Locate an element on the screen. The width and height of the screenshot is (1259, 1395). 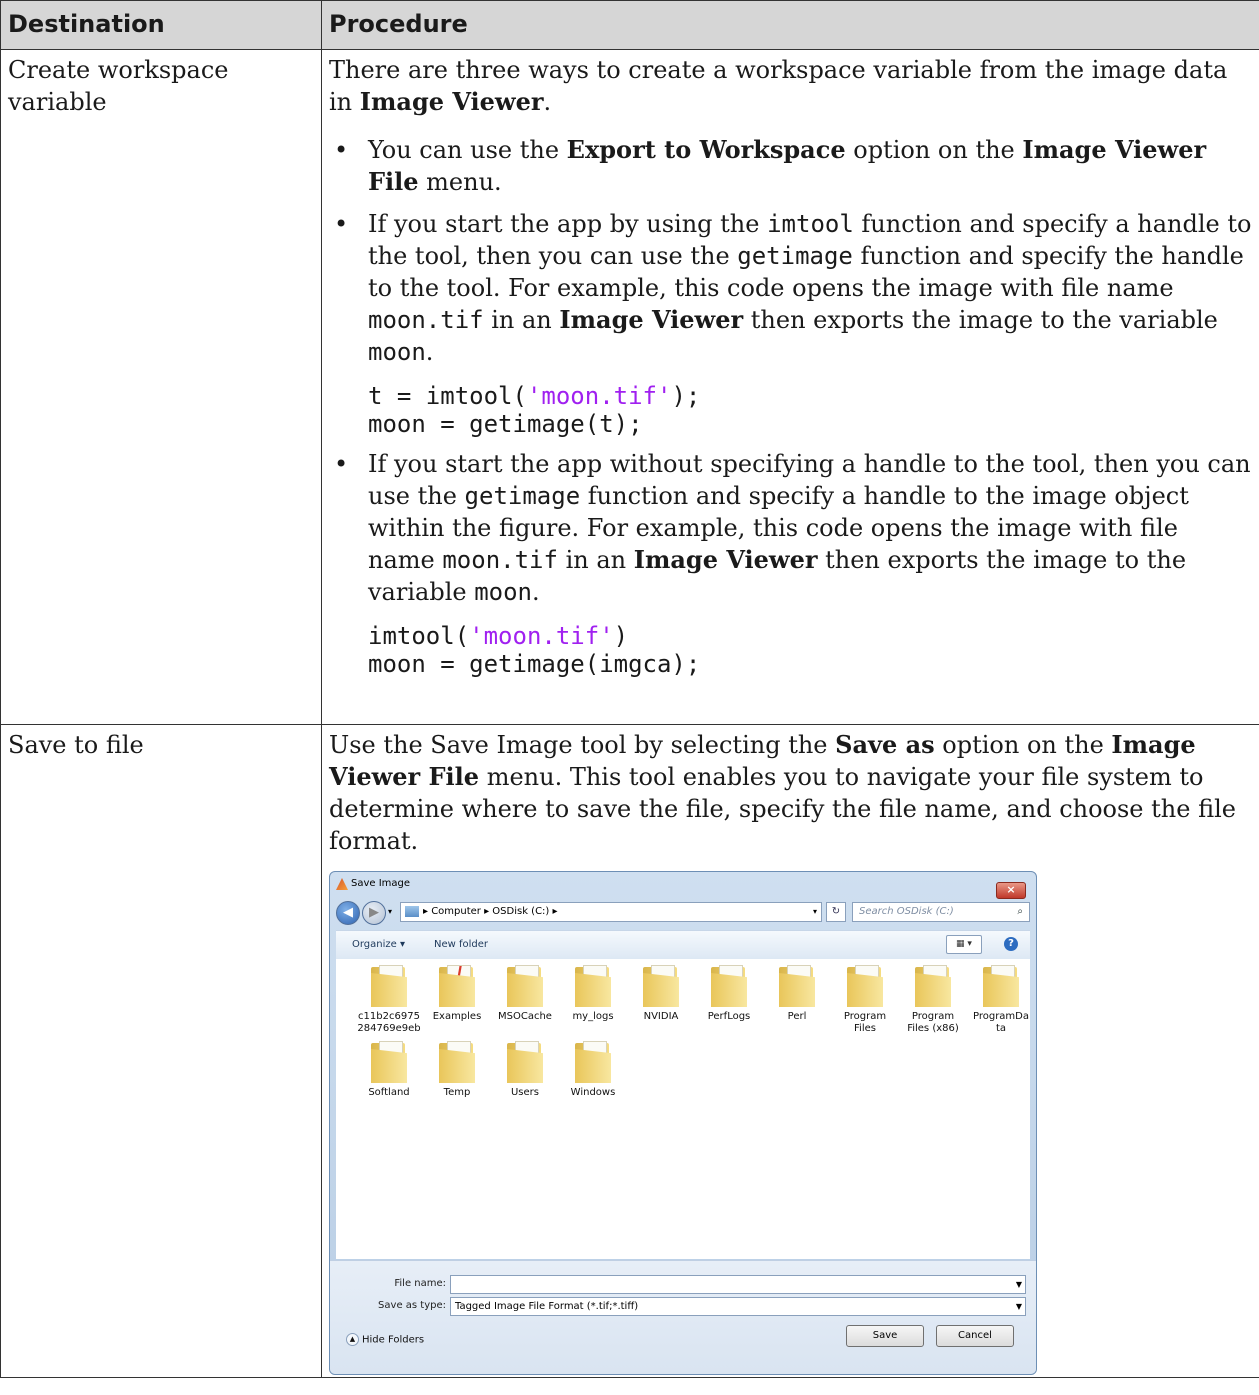
folder-label: ProgramDa ta is located at coordinates (1001, 1022).